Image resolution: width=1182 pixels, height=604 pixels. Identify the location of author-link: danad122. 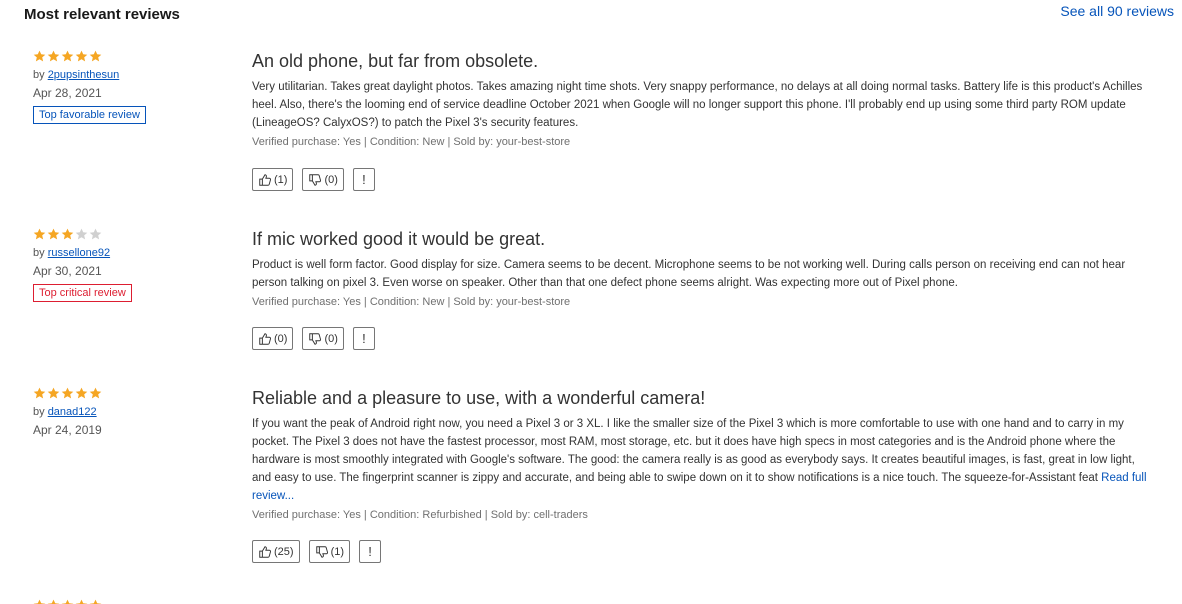
(72, 412).